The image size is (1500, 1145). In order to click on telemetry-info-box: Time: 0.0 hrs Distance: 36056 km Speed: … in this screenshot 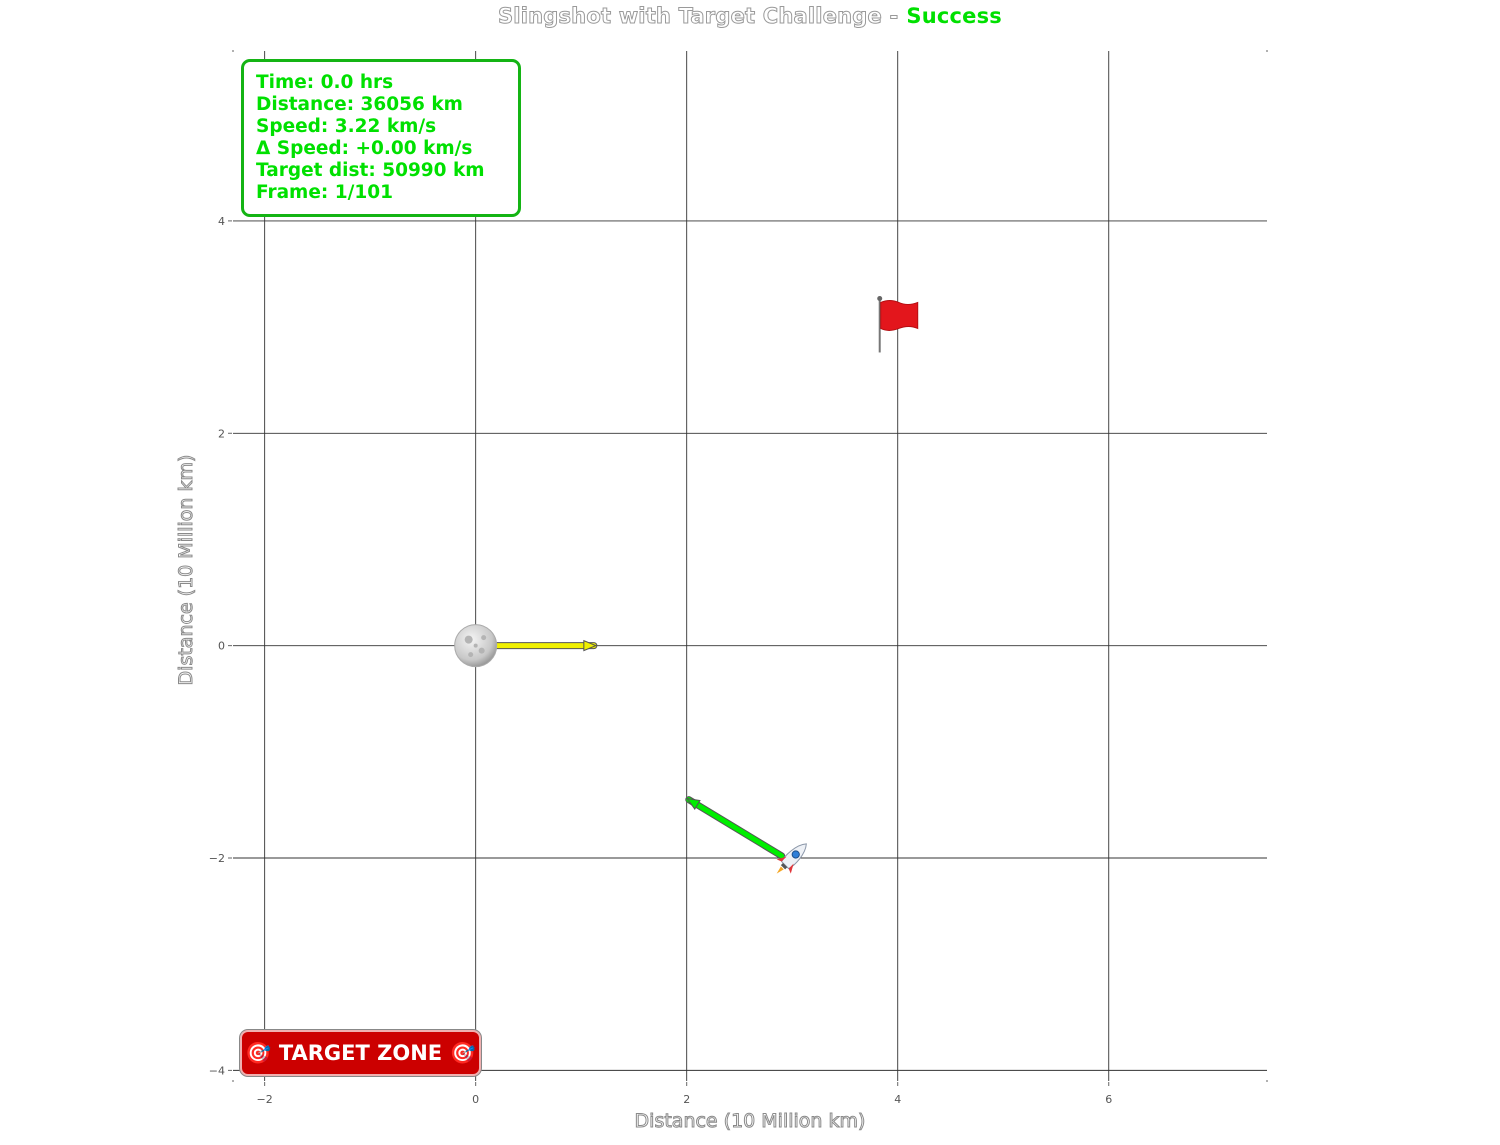, I will do `click(381, 138)`.